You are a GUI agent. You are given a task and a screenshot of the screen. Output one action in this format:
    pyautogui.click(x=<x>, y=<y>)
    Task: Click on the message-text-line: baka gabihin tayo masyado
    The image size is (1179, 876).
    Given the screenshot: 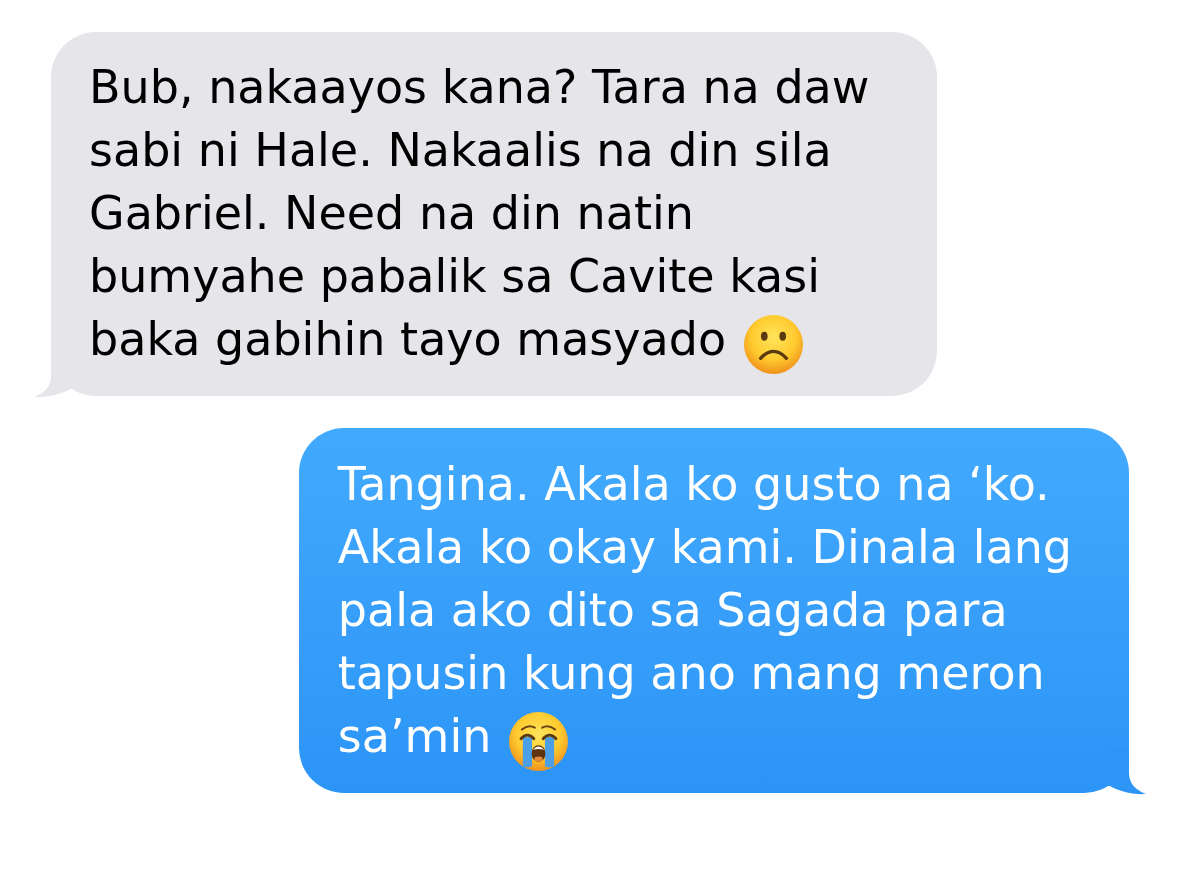 What is the action you would take?
    pyautogui.click(x=408, y=339)
    